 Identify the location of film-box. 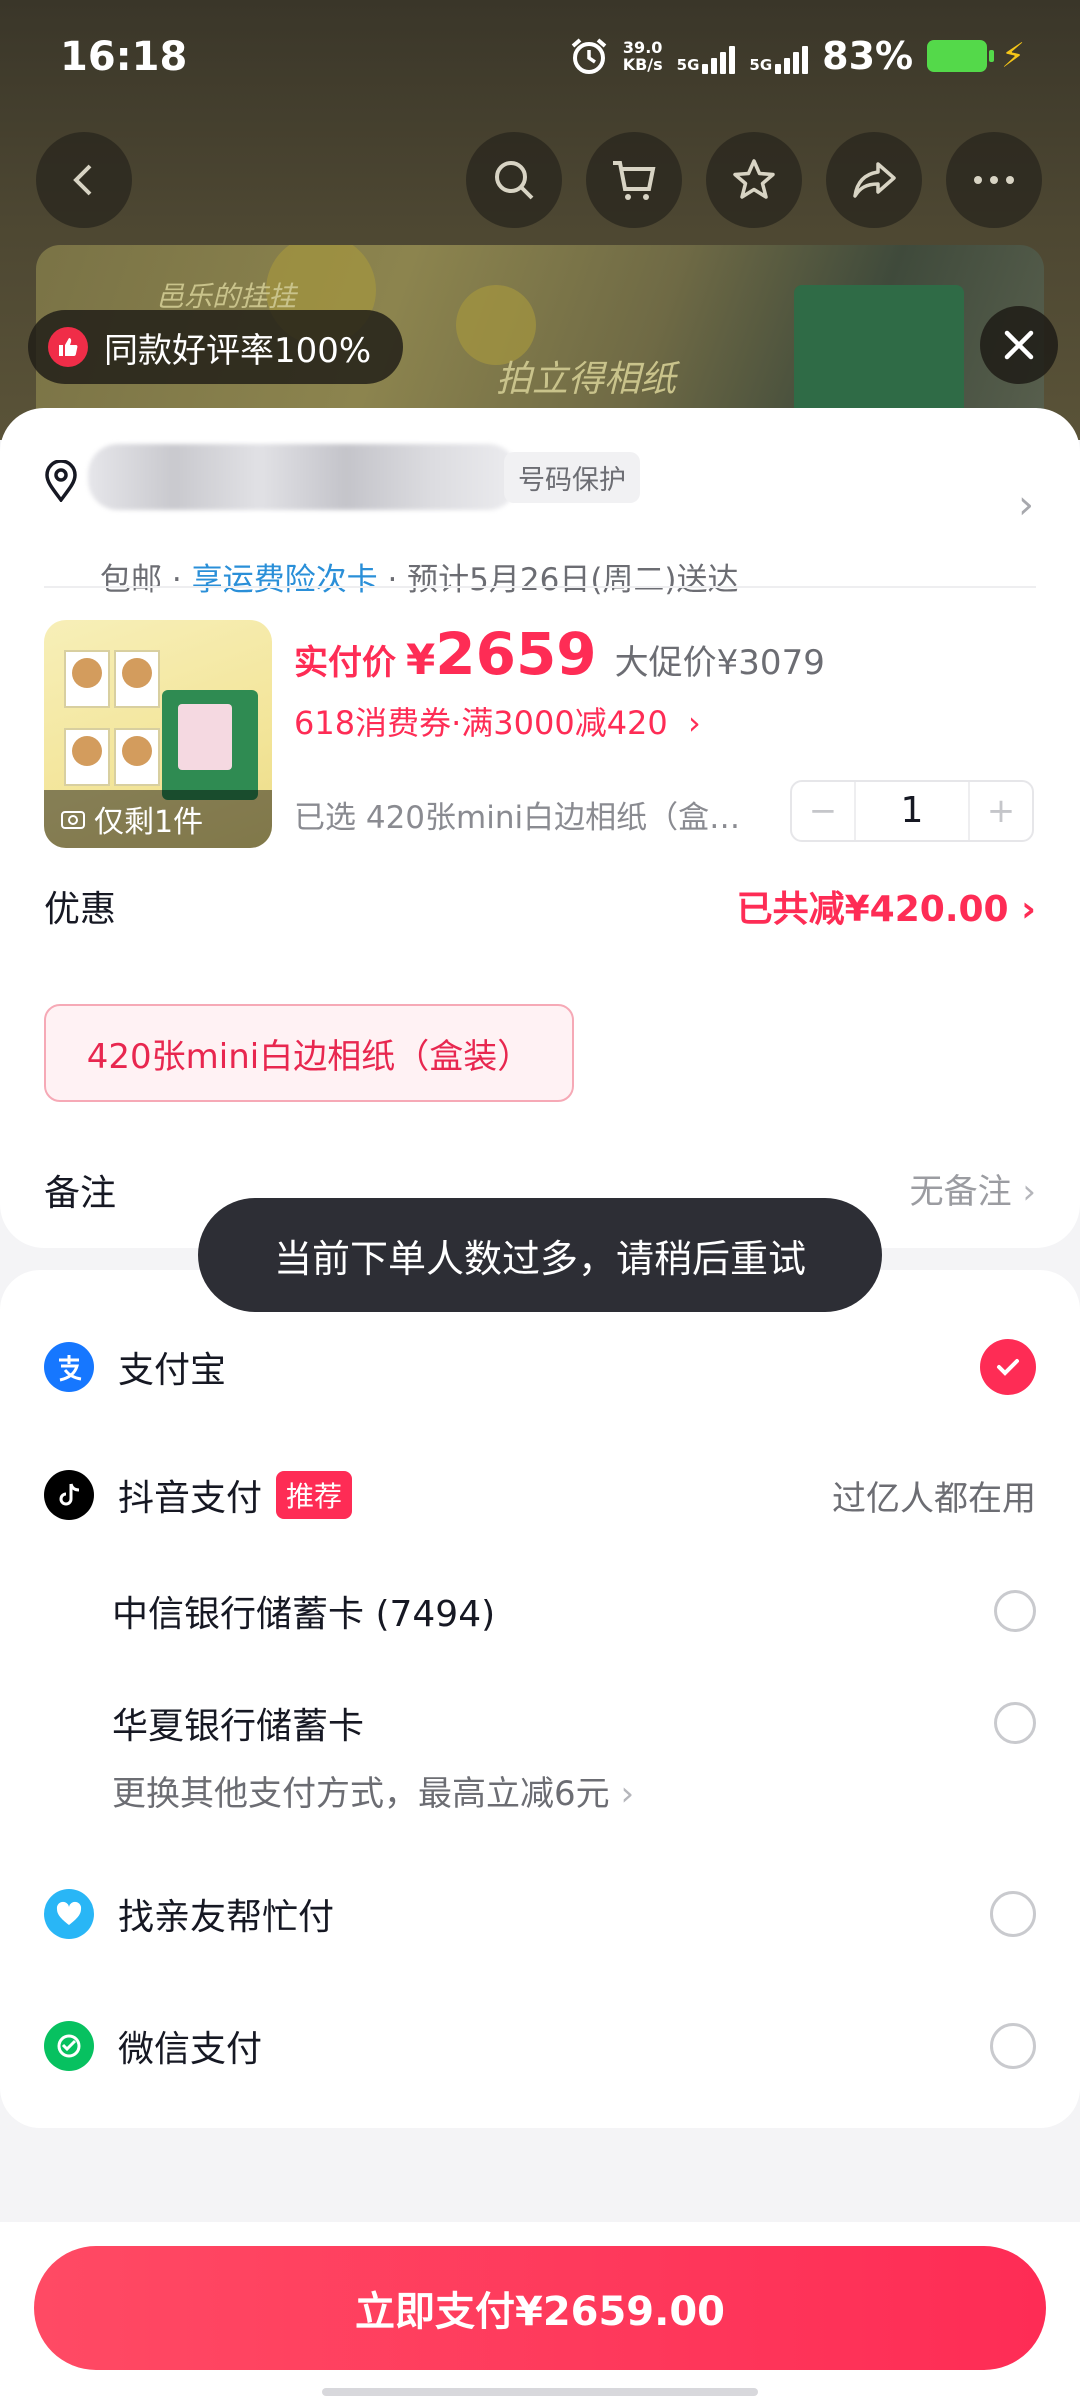
(210, 745).